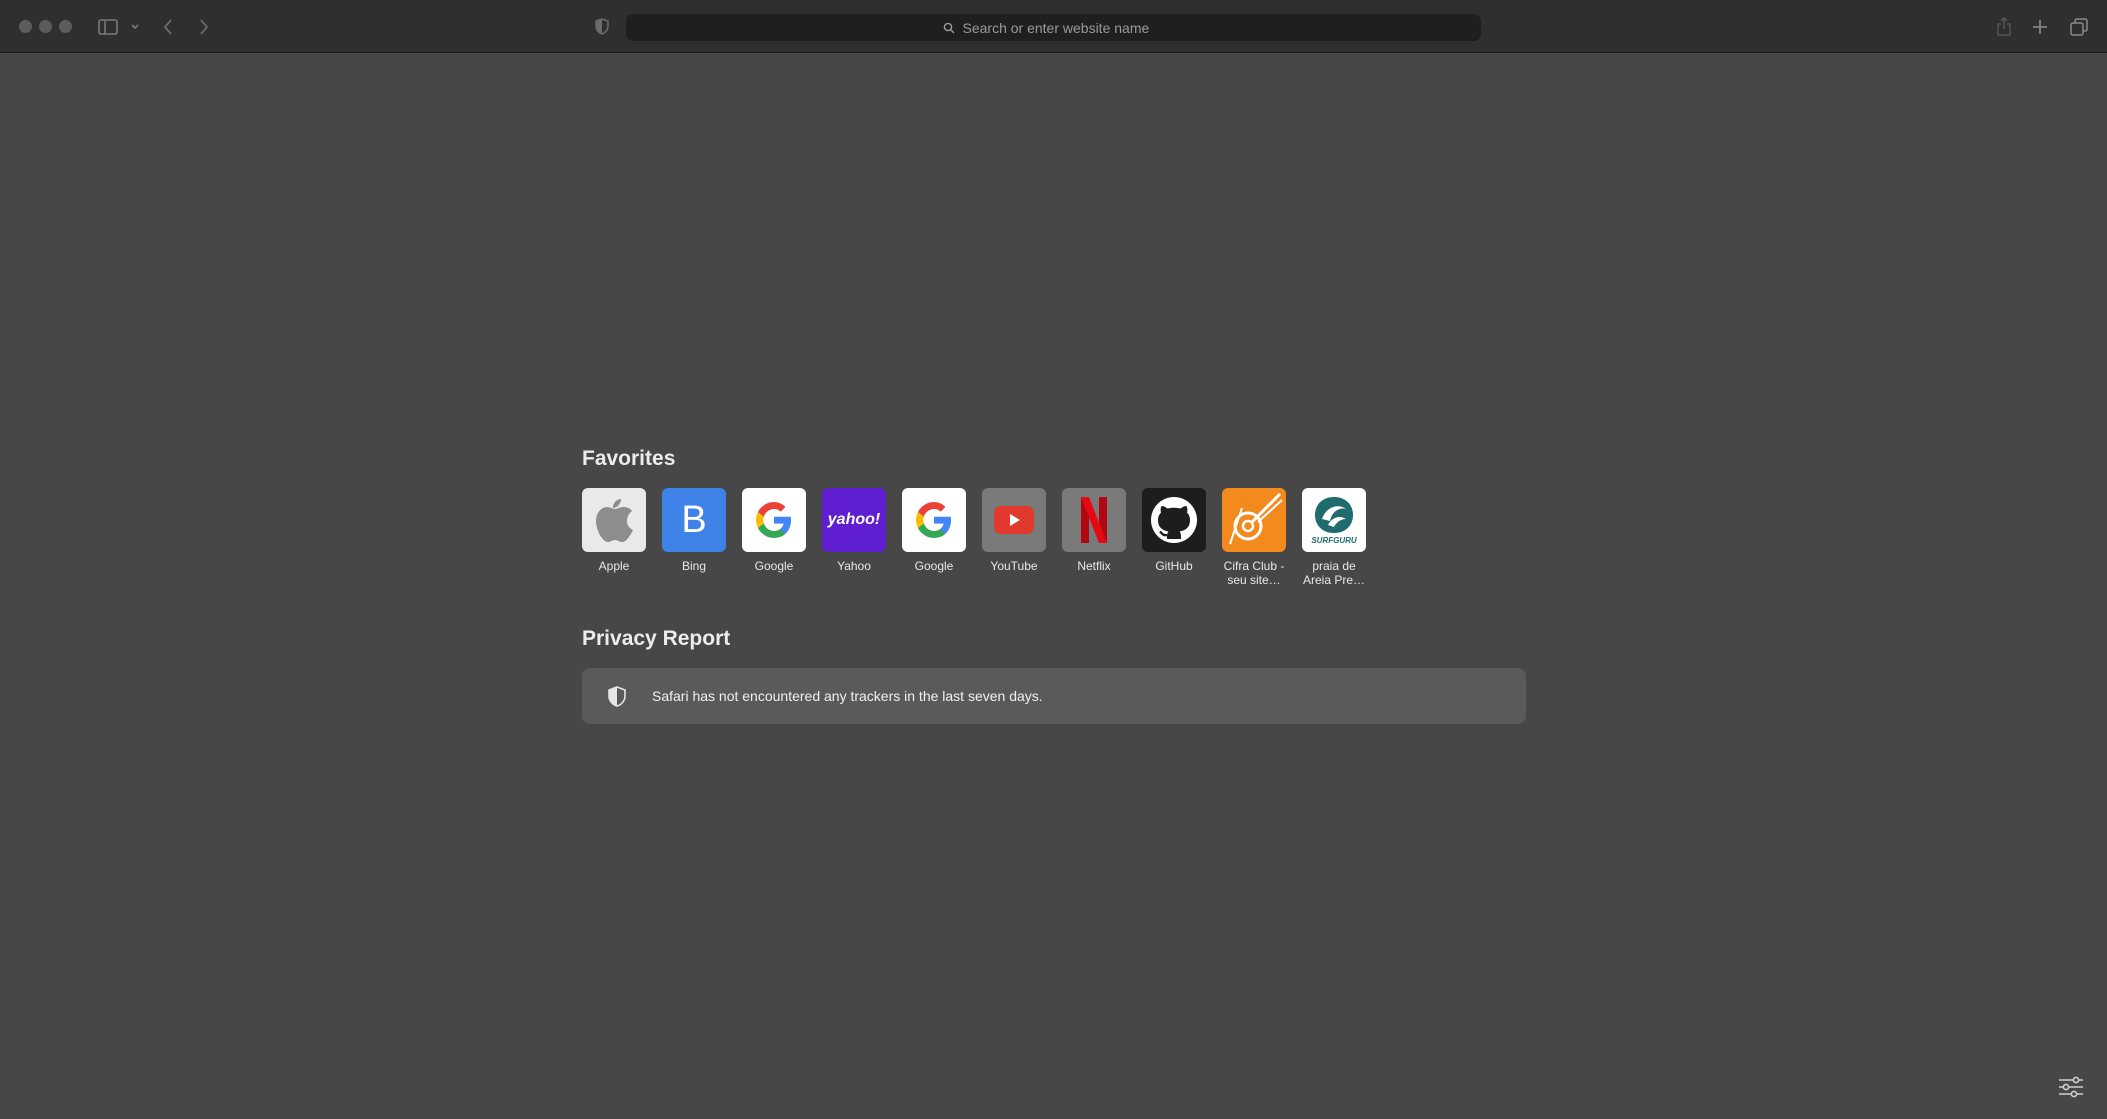 Image resolution: width=2107 pixels, height=1119 pixels. What do you see at coordinates (135, 26) in the screenshot?
I see `chevron-down-icon` at bounding box center [135, 26].